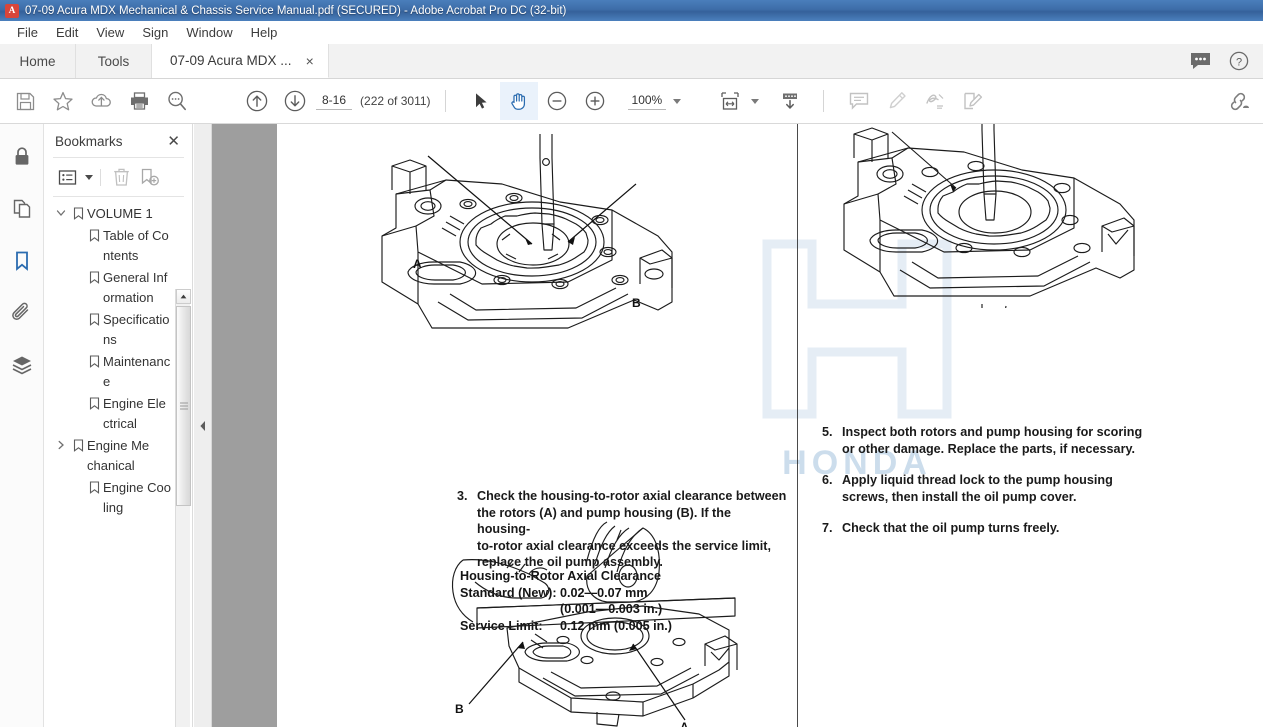 The width and height of the screenshot is (1263, 727). What do you see at coordinates (755, 101) in the screenshot?
I see `fit-page-chevron-icon` at bounding box center [755, 101].